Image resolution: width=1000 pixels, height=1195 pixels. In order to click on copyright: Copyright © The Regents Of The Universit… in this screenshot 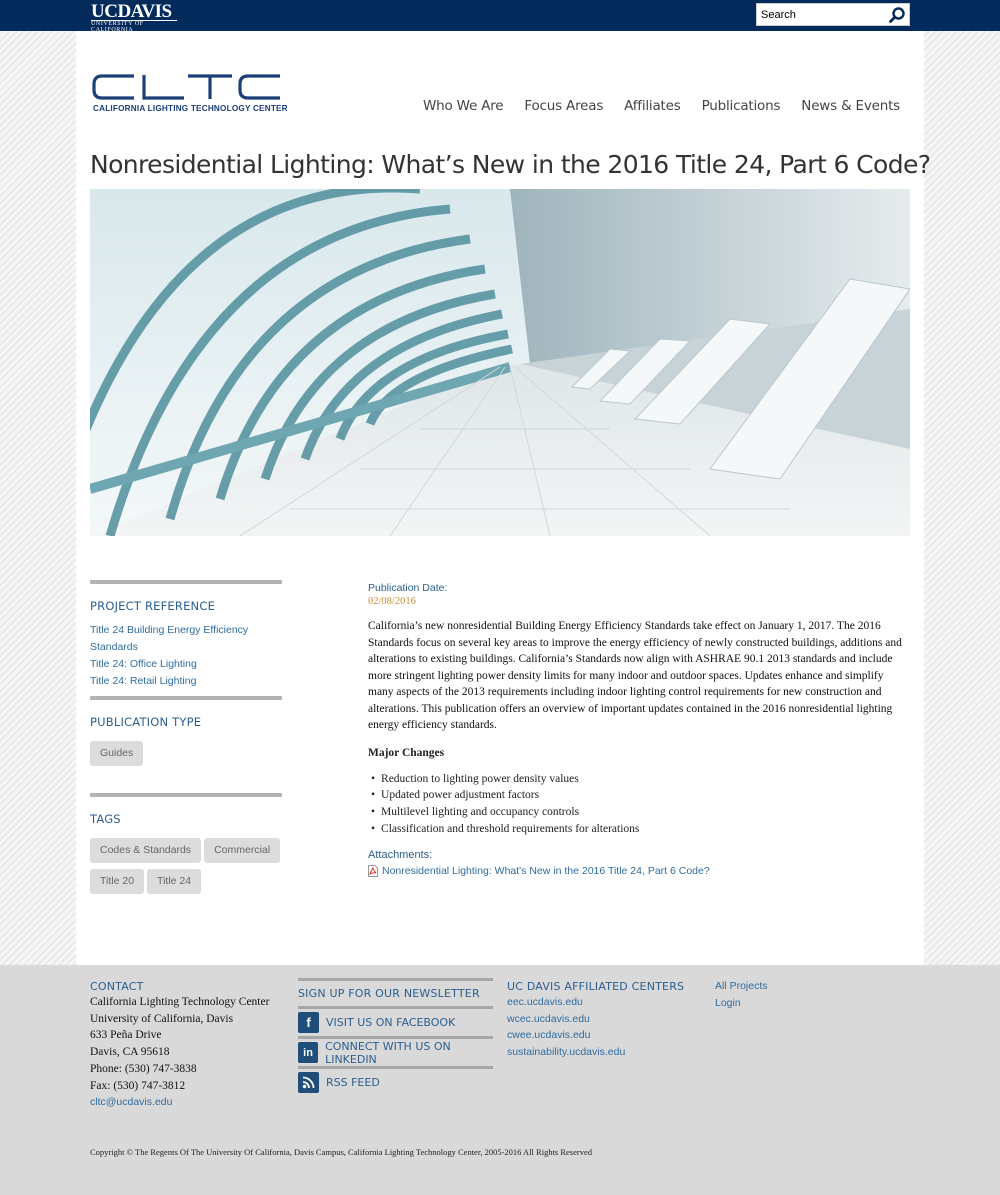, I will do `click(341, 1152)`.